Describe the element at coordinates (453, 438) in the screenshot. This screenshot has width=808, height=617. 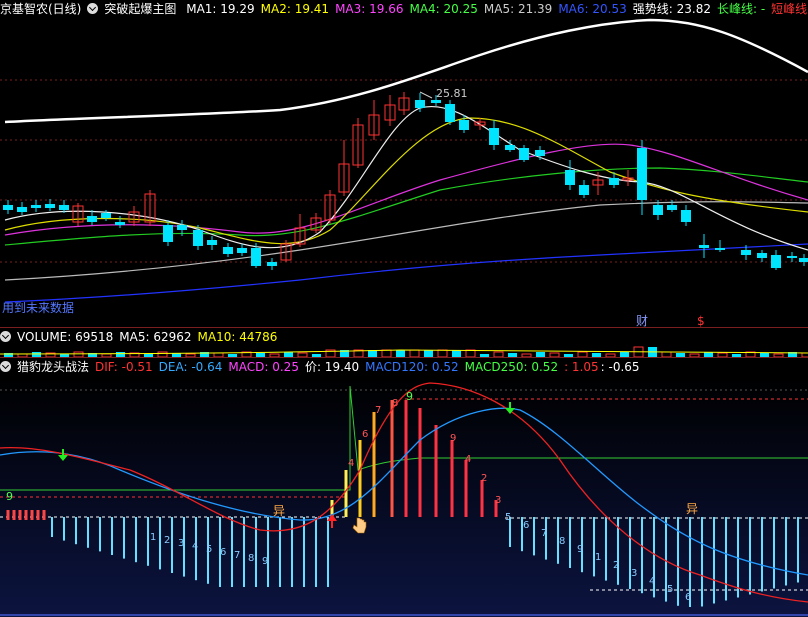
I see `red-count-number: 9` at that location.